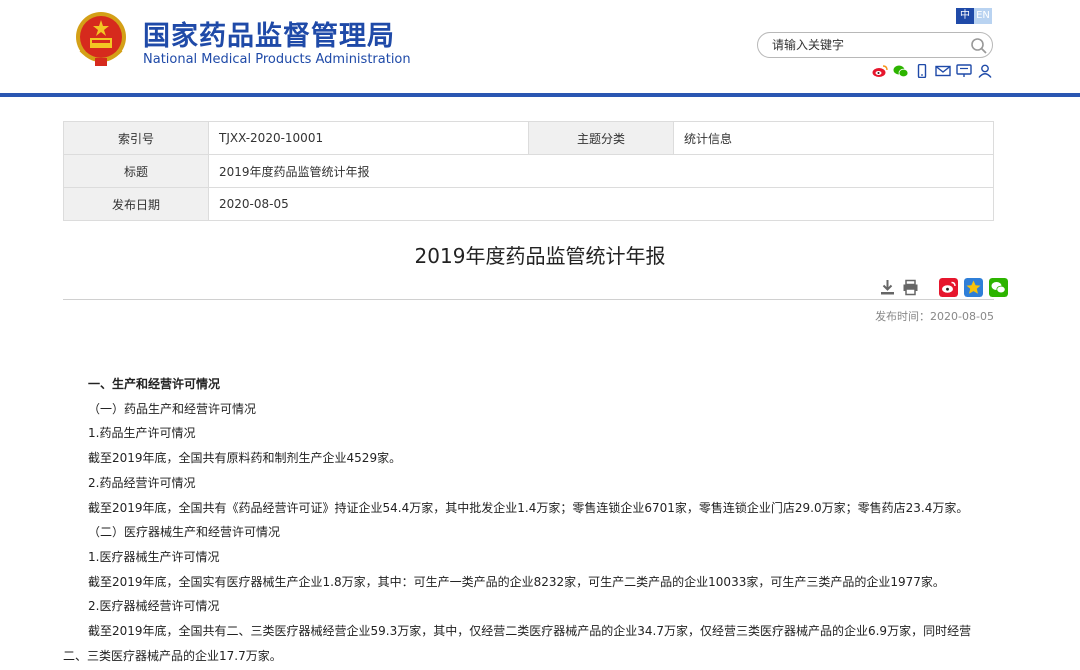 The image size is (1080, 670). Describe the element at coordinates (245, 458) in the screenshot. I see `paragraph: 截至2019年底，全国共有原料药和制剂生产企业4529家。` at that location.